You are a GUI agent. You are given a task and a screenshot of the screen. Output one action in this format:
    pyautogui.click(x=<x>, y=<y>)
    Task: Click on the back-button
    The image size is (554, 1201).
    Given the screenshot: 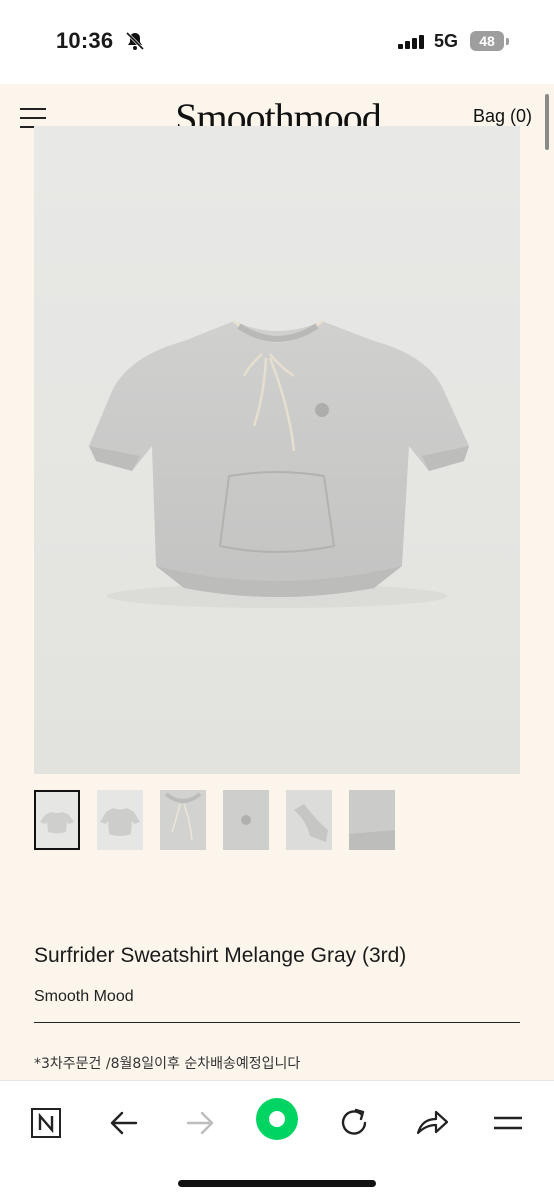 What is the action you would take?
    pyautogui.click(x=124, y=1123)
    